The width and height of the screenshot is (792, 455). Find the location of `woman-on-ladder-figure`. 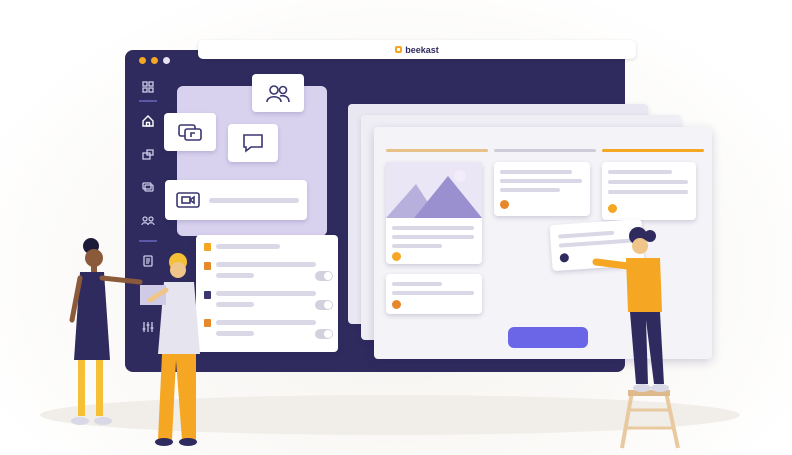

woman-on-ladder-figure is located at coordinates (630, 309).